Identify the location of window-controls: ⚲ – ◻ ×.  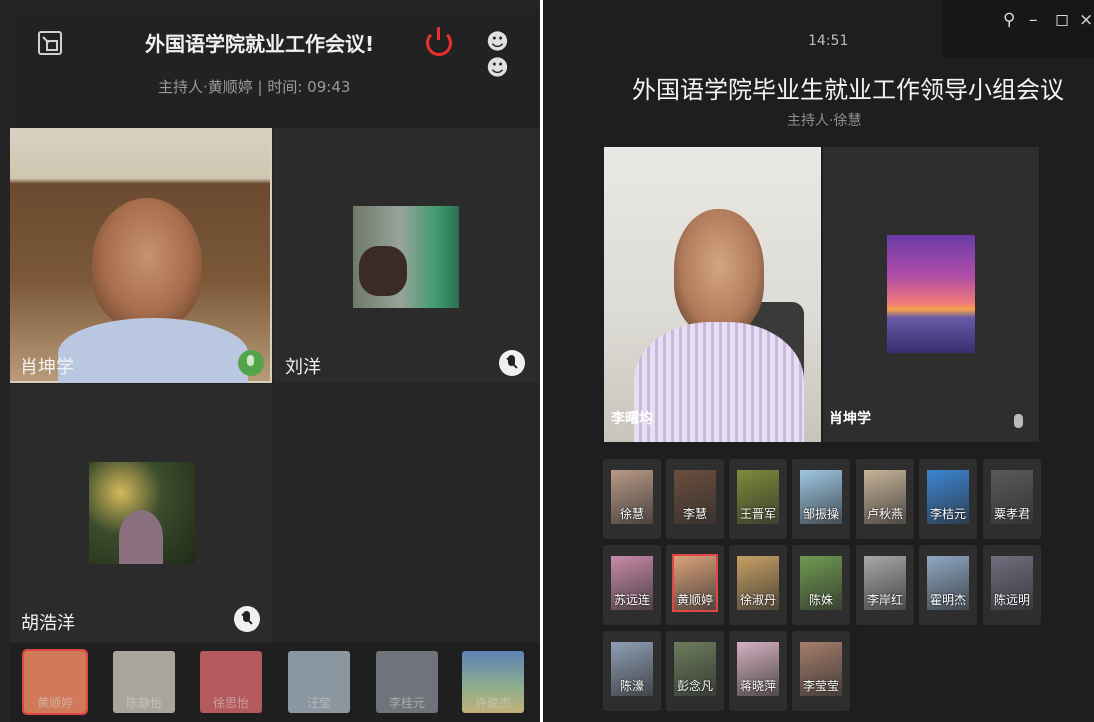
(1018, 29).